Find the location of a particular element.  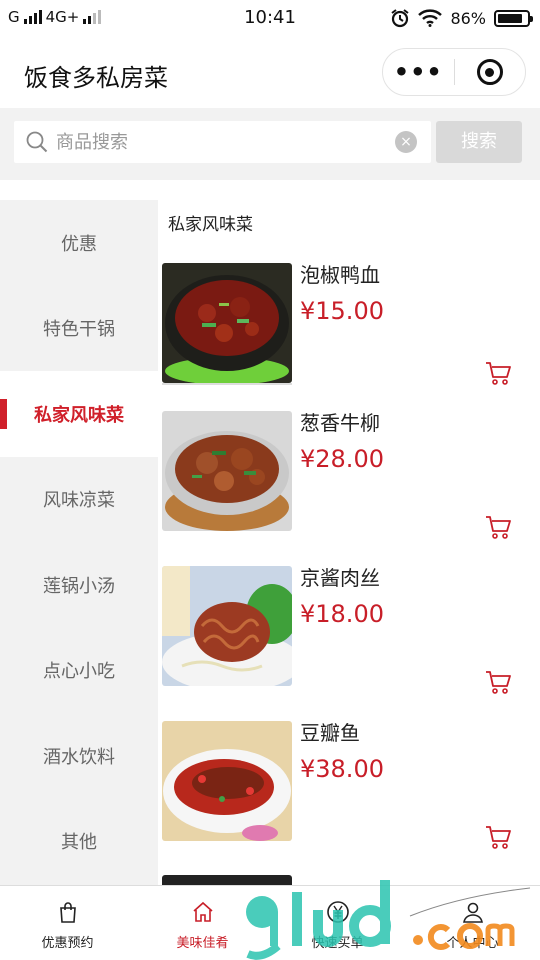

target-icon is located at coordinates (489, 72).